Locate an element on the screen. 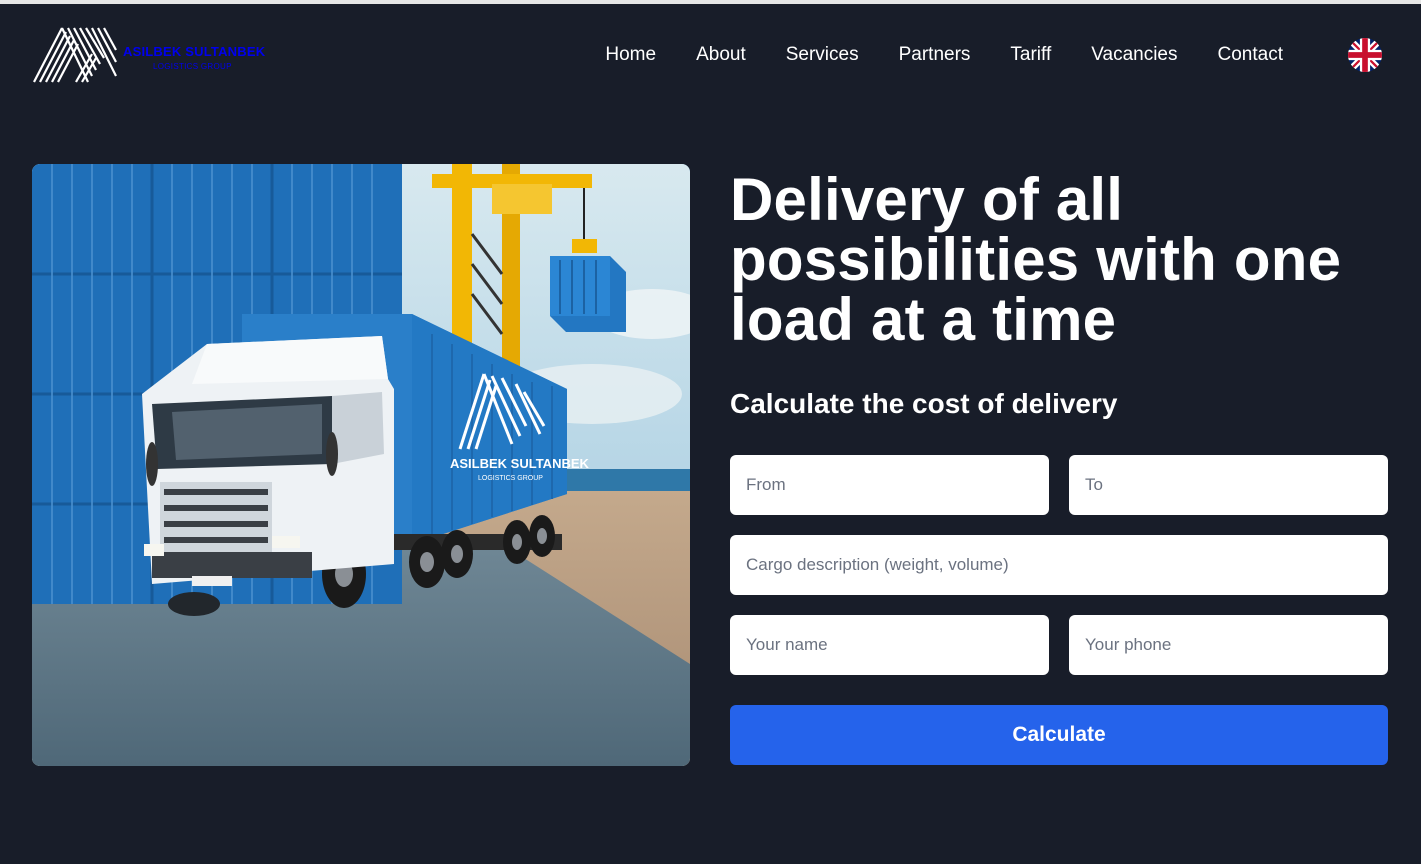 The image size is (1421, 864). language-flag-icon is located at coordinates (1365, 55).